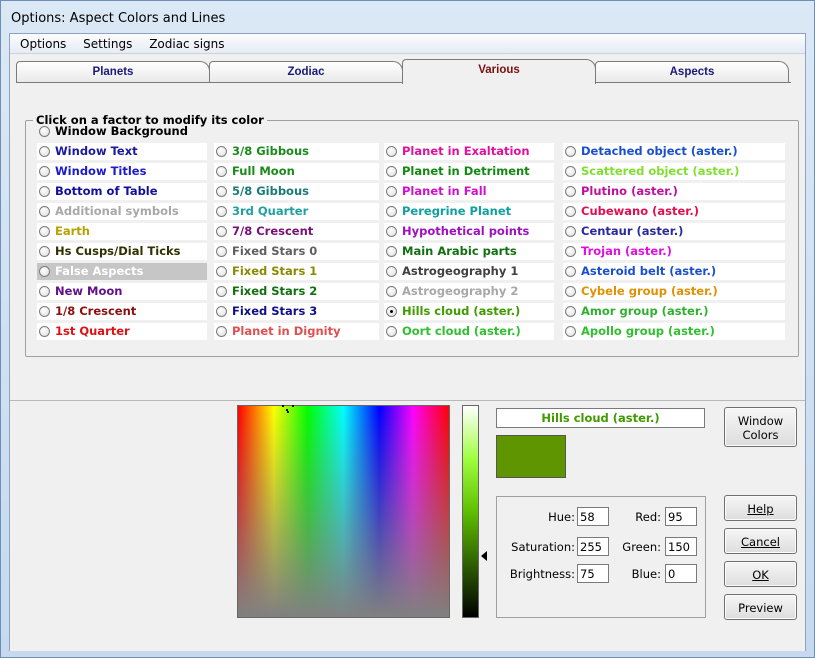 The height and width of the screenshot is (658, 815). I want to click on factor-3rd-quarter: 3rd Quarter, so click(296, 211).